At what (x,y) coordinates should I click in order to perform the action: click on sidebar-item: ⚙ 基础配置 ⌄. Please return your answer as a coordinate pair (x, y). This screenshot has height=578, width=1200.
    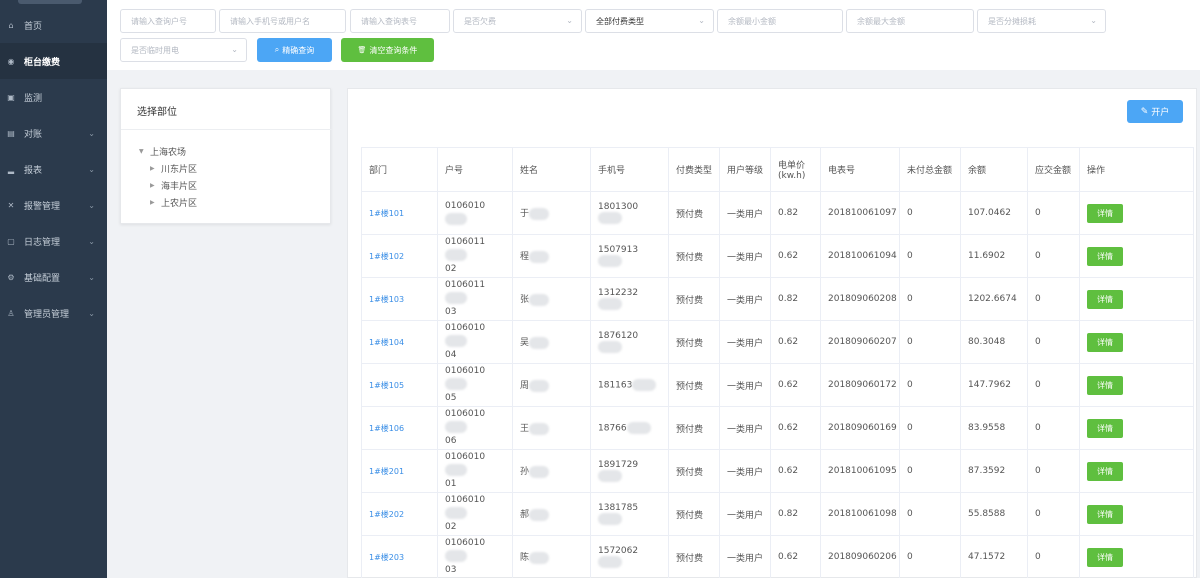
    Looking at the image, I should click on (53, 277).